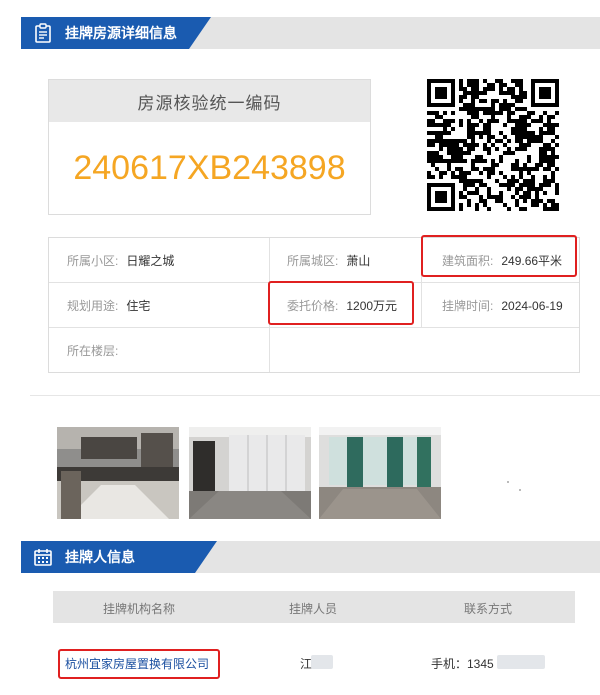 The width and height of the screenshot is (600, 695). Describe the element at coordinates (499, 256) in the screenshot. I see `area-highlight-box` at that location.